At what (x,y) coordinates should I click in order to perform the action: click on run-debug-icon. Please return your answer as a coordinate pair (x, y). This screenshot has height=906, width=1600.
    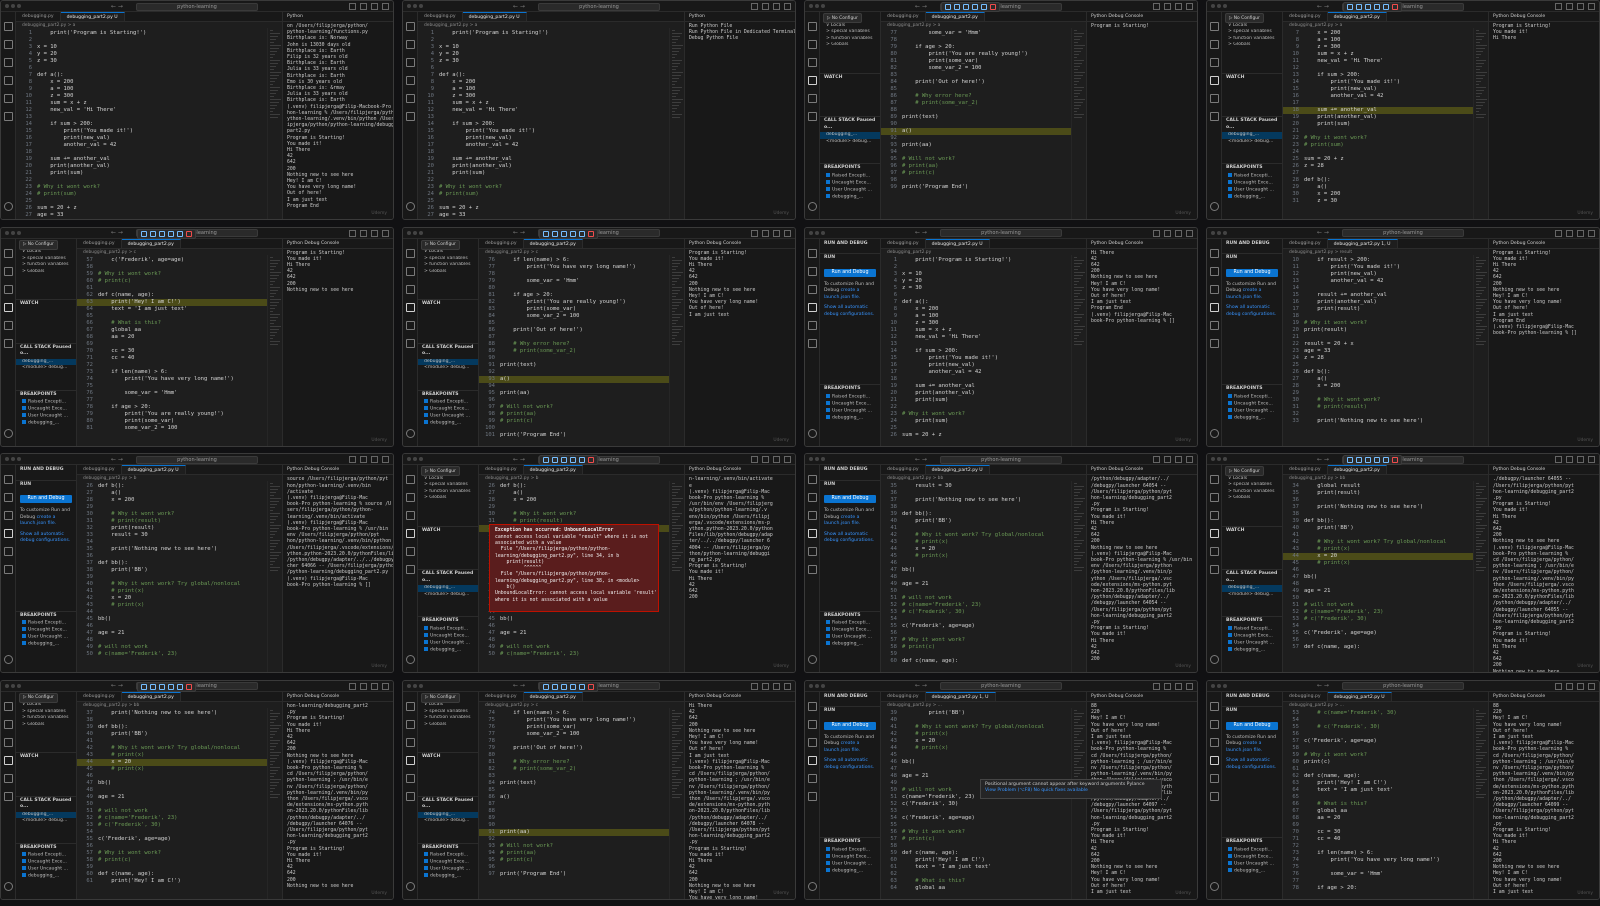
    Looking at the image, I should click on (410, 760).